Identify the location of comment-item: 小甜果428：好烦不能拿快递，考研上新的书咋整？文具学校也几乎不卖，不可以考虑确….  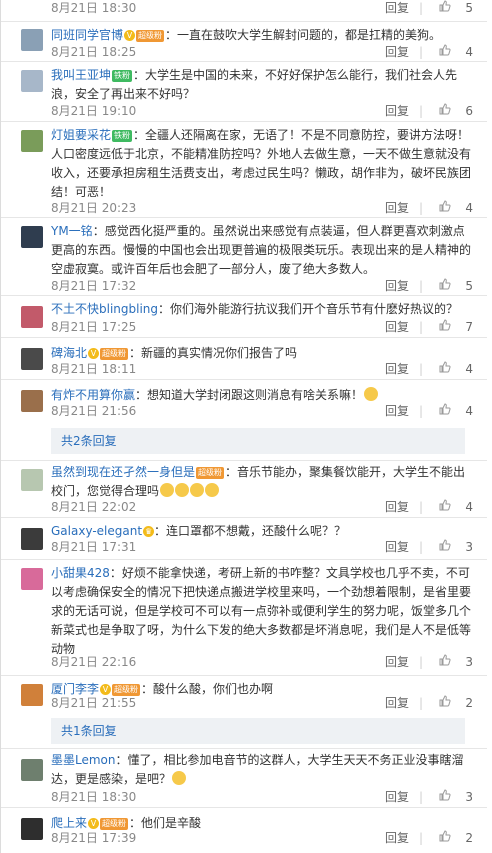
(244, 618).